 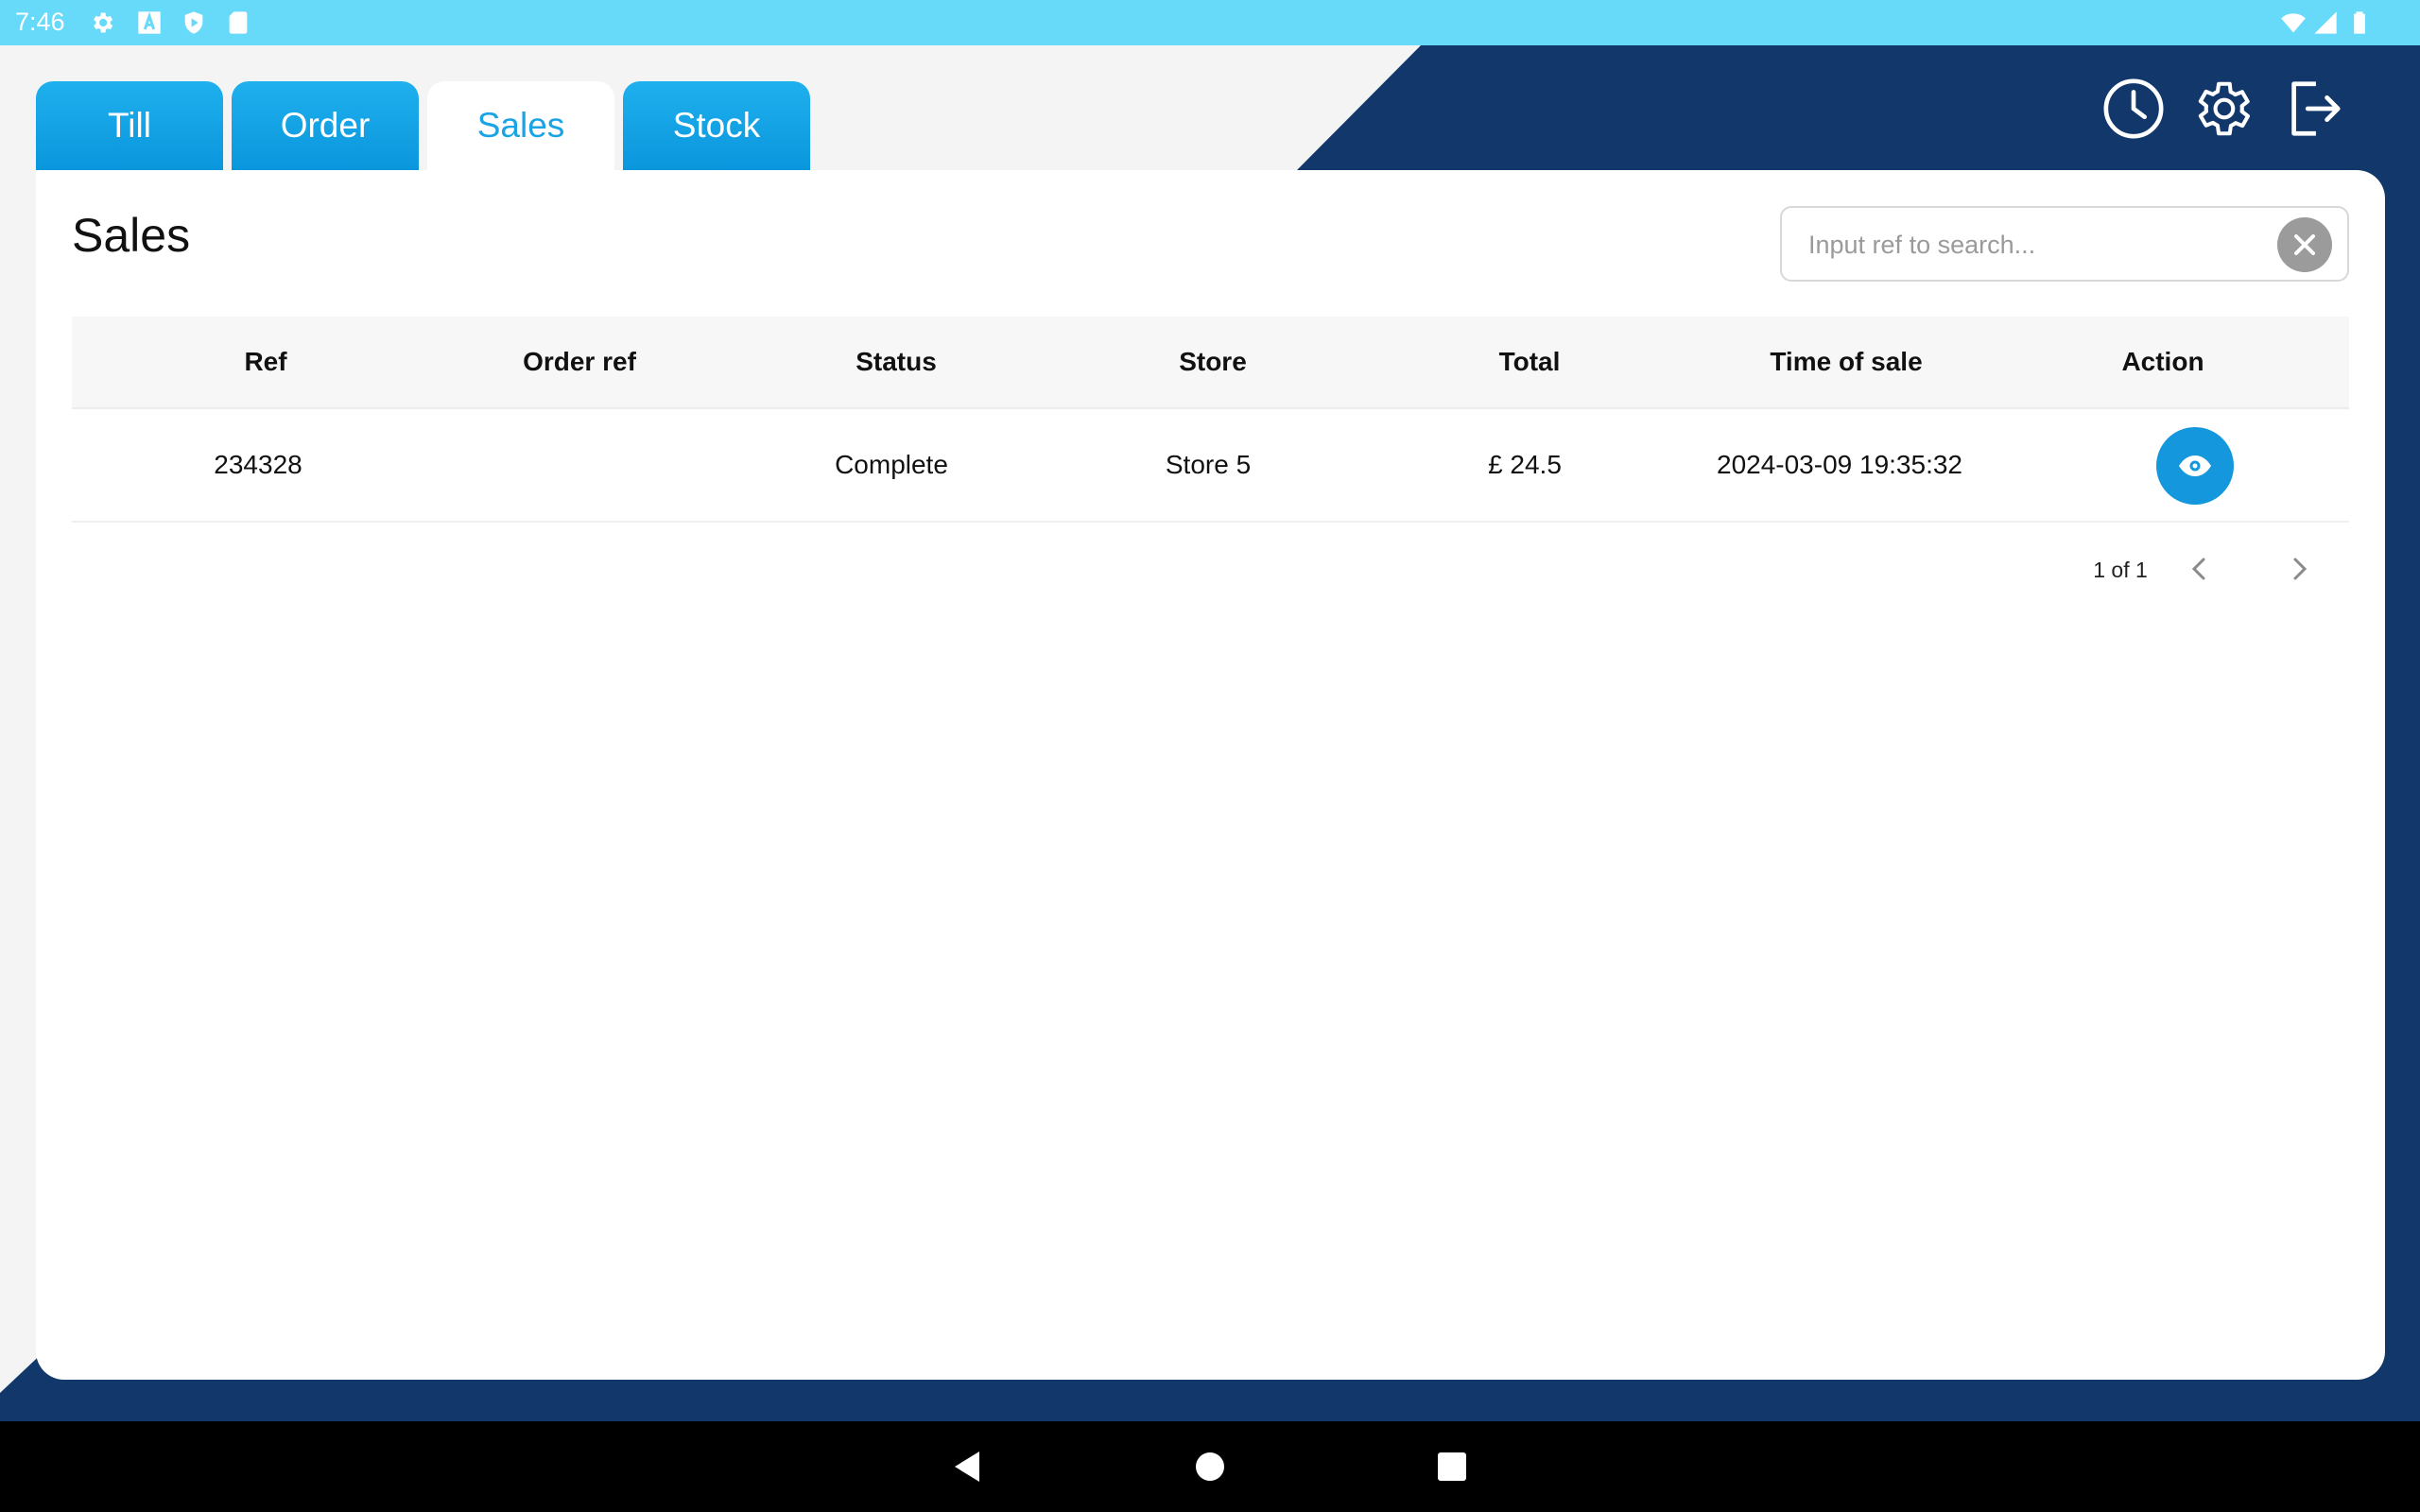 I want to click on navigation-bar, so click(x=1210, y=1466).